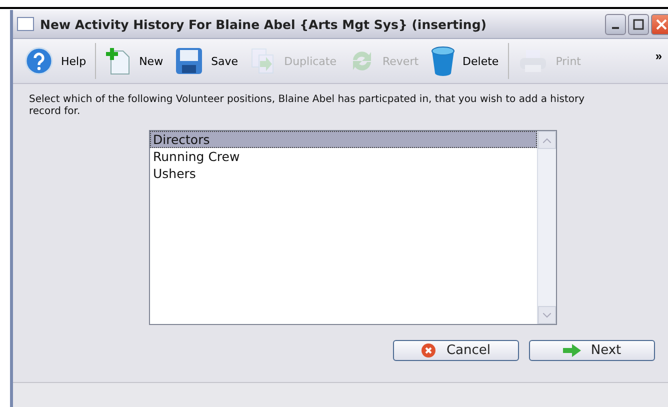 Image resolution: width=668 pixels, height=407 pixels. Describe the element at coordinates (264, 24) in the screenshot. I see `window-title: New Activity History For Blaine Abel {Arts Mgt Sys} (inserting)` at that location.